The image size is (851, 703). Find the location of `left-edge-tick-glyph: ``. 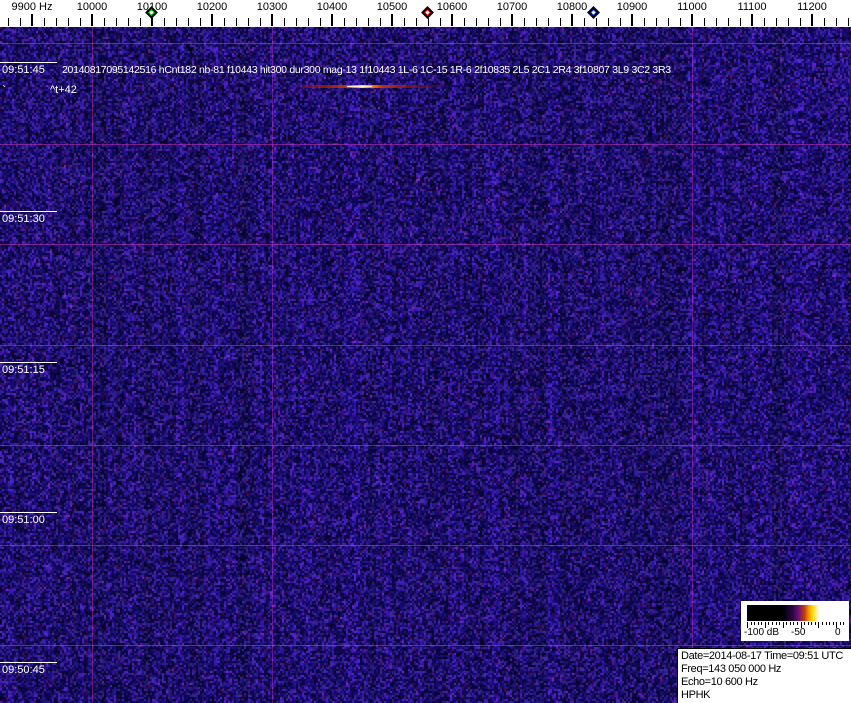

left-edge-tick-glyph: ` is located at coordinates (4, 90).